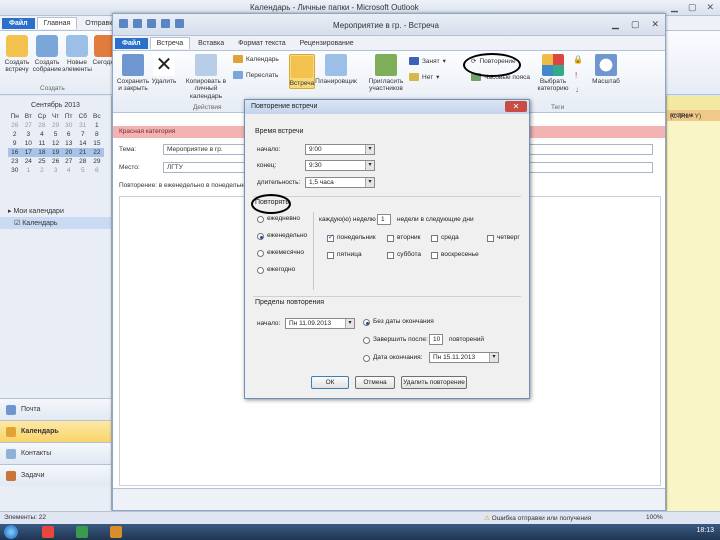 This screenshot has width=720, height=540. What do you see at coordinates (69, 152) in the screenshot?
I see `mini-calendar-day: 20` at bounding box center [69, 152].